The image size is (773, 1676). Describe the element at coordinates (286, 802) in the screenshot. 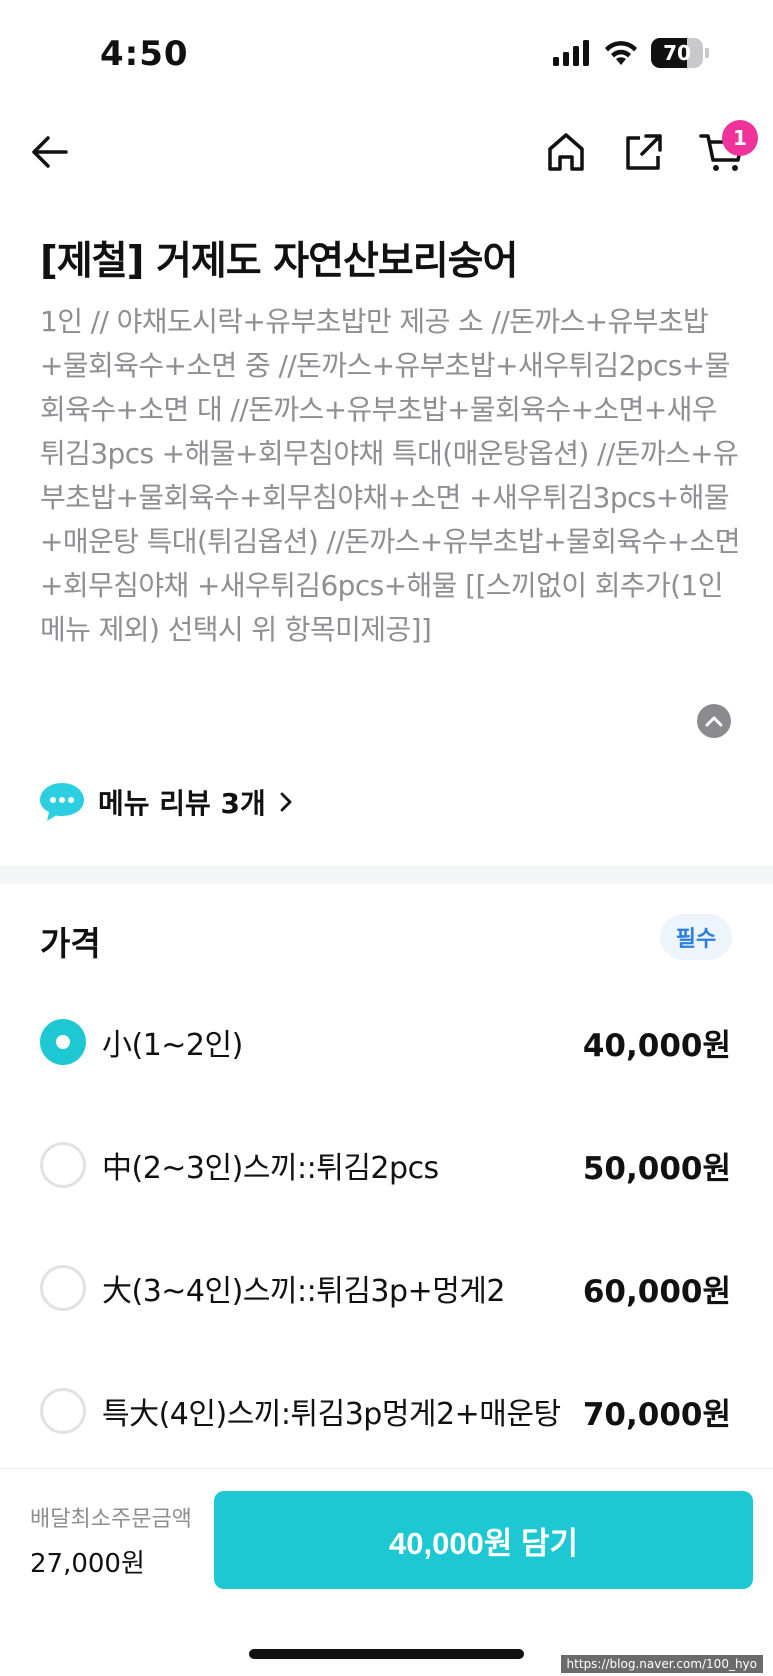

I see `chevron-right-icon` at that location.